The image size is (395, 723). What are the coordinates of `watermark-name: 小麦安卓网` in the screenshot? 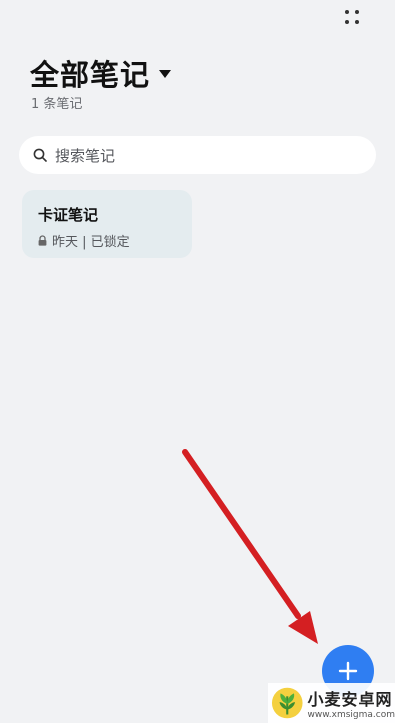 It's located at (350, 699).